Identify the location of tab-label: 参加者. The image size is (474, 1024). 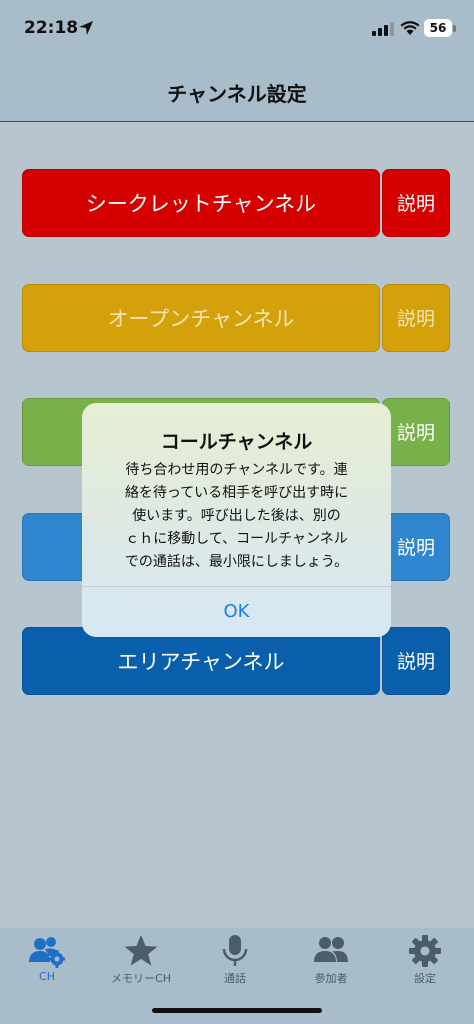
(331, 978).